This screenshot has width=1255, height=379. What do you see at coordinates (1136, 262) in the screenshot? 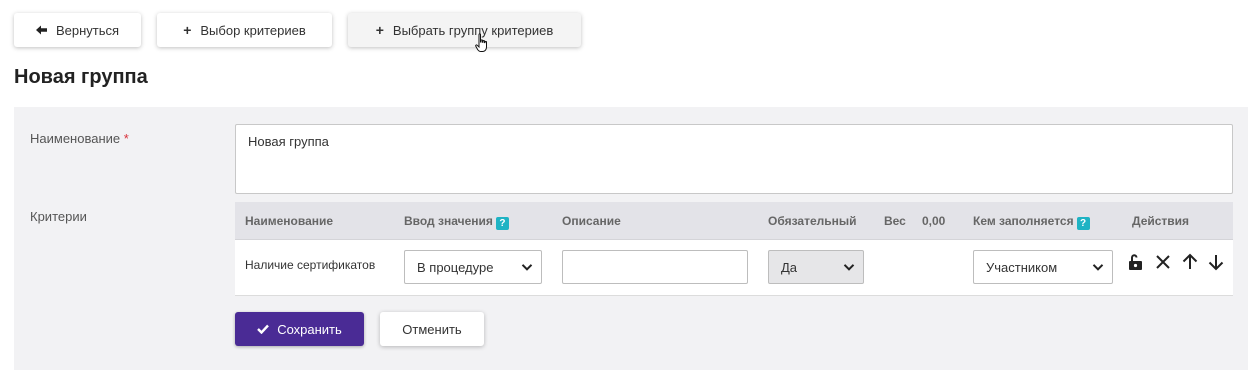
I see `unlock-icon` at bounding box center [1136, 262].